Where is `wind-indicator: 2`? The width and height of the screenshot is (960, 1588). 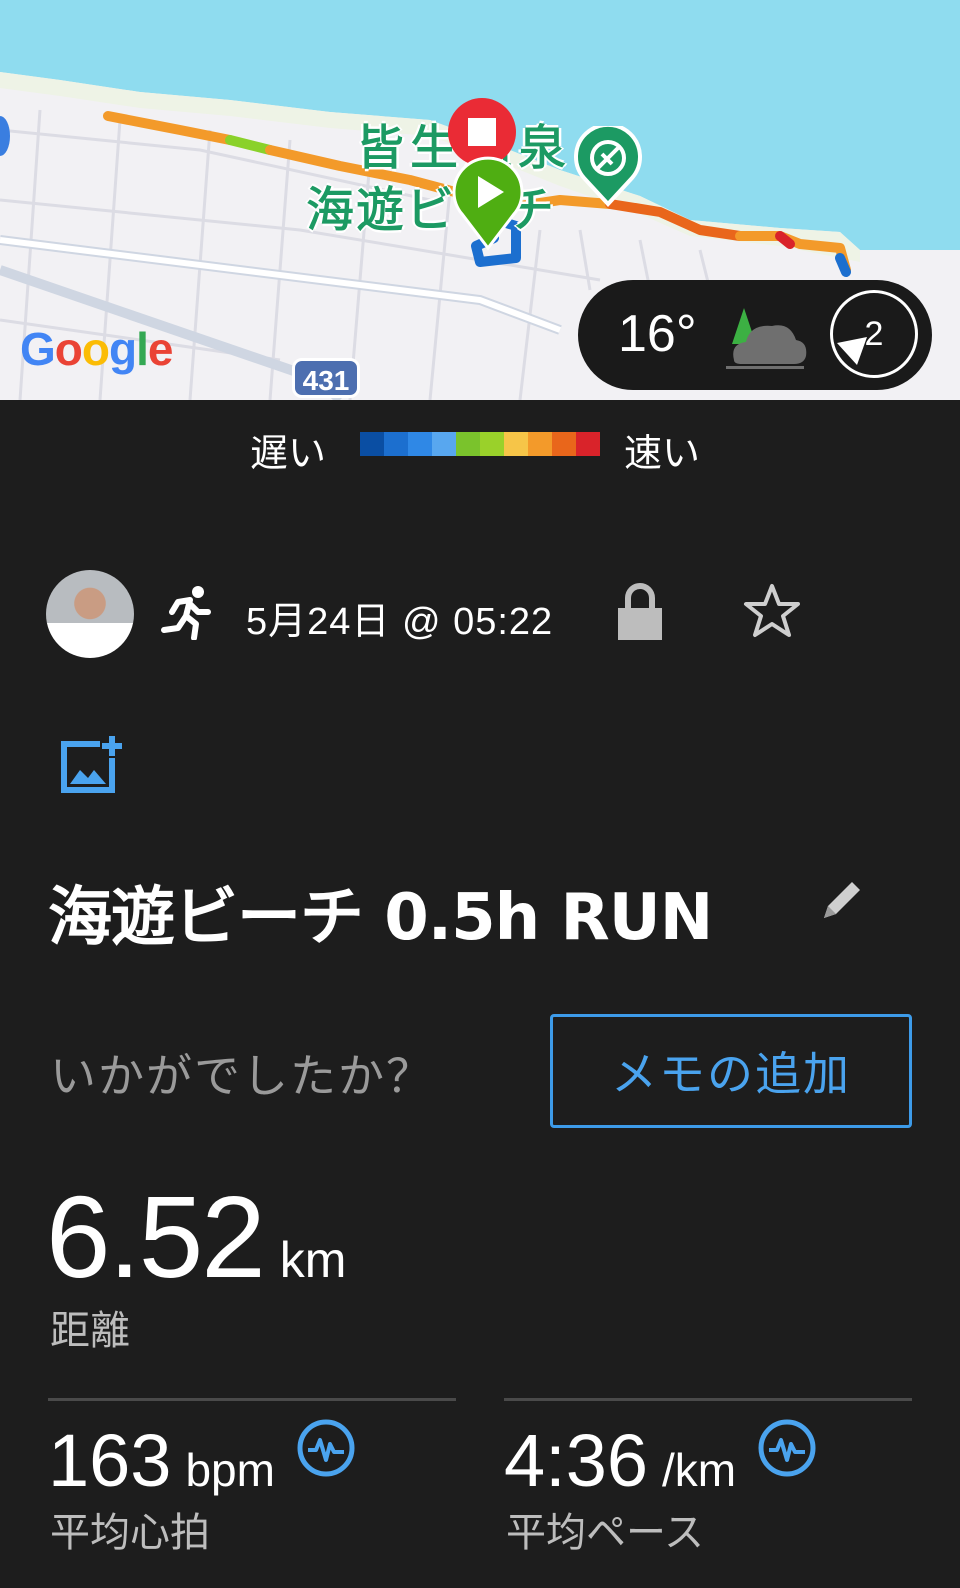
wind-indicator: 2 is located at coordinates (874, 334).